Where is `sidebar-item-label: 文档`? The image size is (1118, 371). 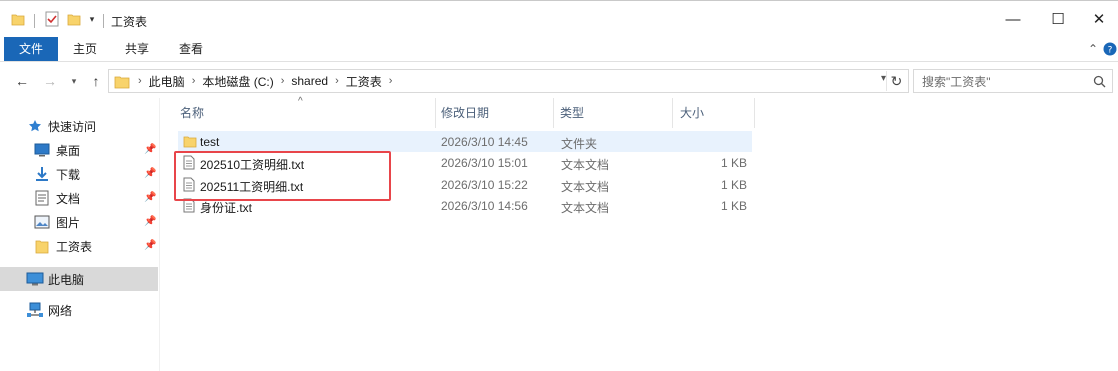 sidebar-item-label: 文档 is located at coordinates (68, 198).